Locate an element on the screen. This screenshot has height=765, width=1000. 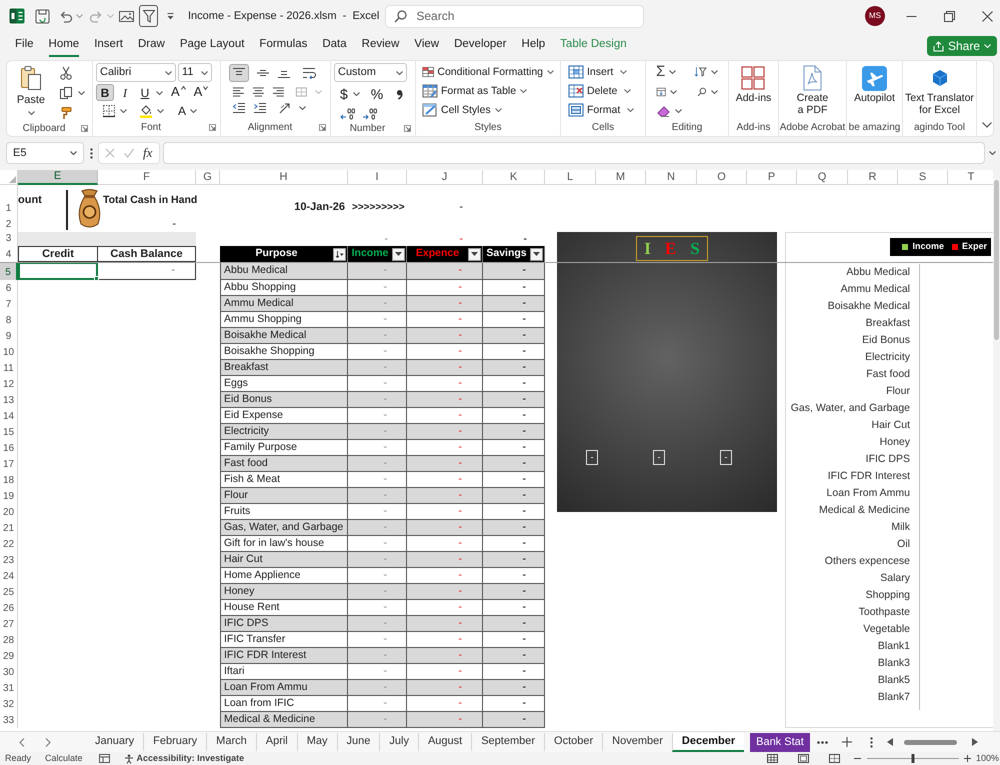
sort-filter-icon is located at coordinates (700, 72).